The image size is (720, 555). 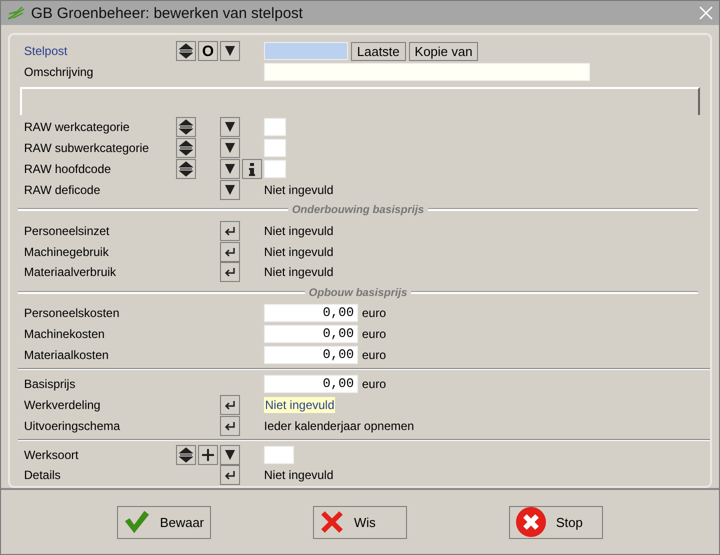 What do you see at coordinates (137, 522) in the screenshot?
I see `check-icon` at bounding box center [137, 522].